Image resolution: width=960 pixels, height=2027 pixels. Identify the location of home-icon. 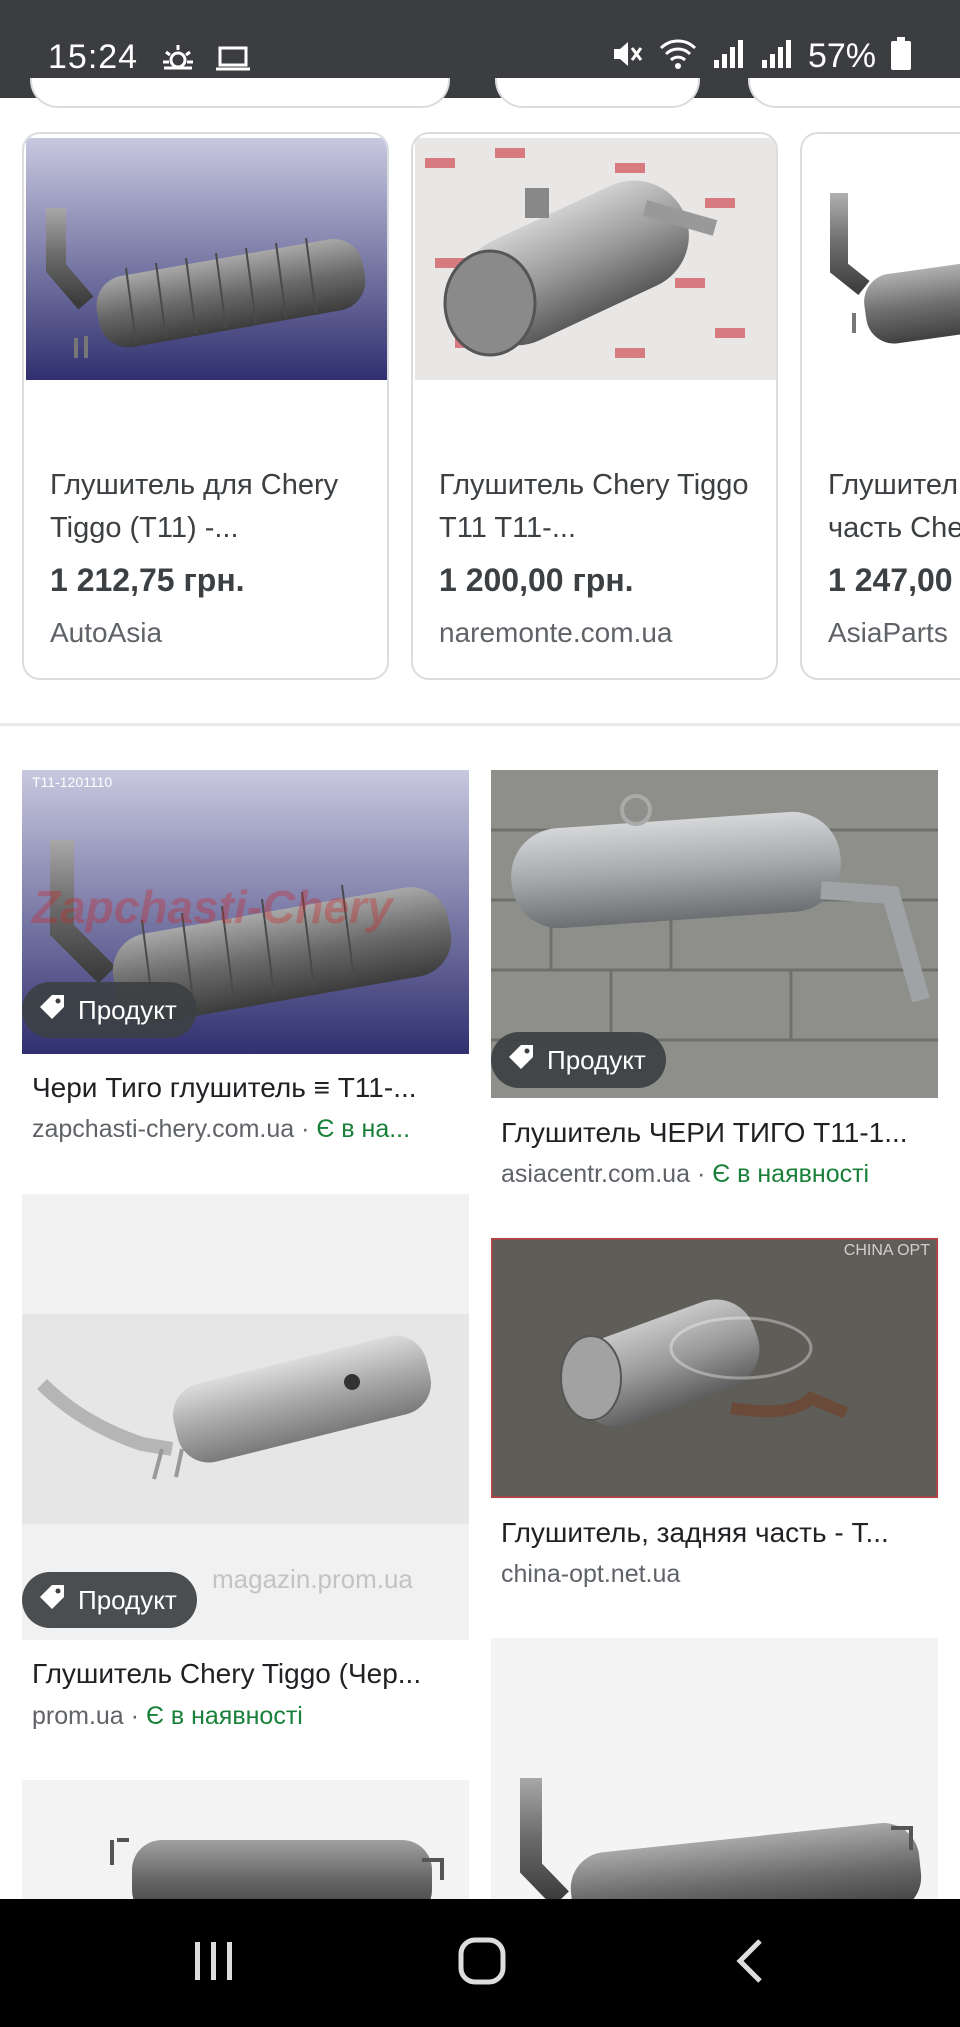
(482, 1963).